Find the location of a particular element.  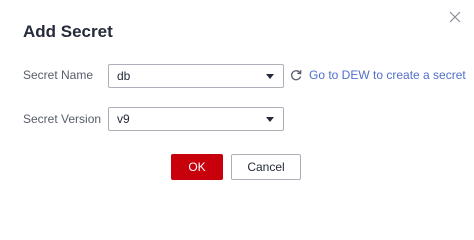

ok-button: OK is located at coordinates (197, 167).